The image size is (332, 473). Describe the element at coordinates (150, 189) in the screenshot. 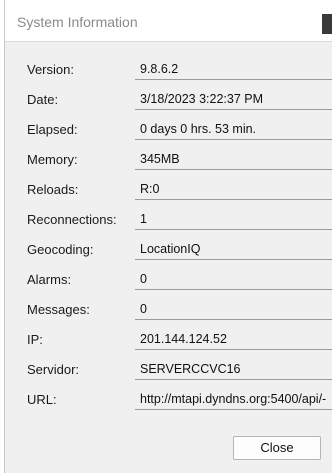

I see `field-value-reloads: R:0` at that location.